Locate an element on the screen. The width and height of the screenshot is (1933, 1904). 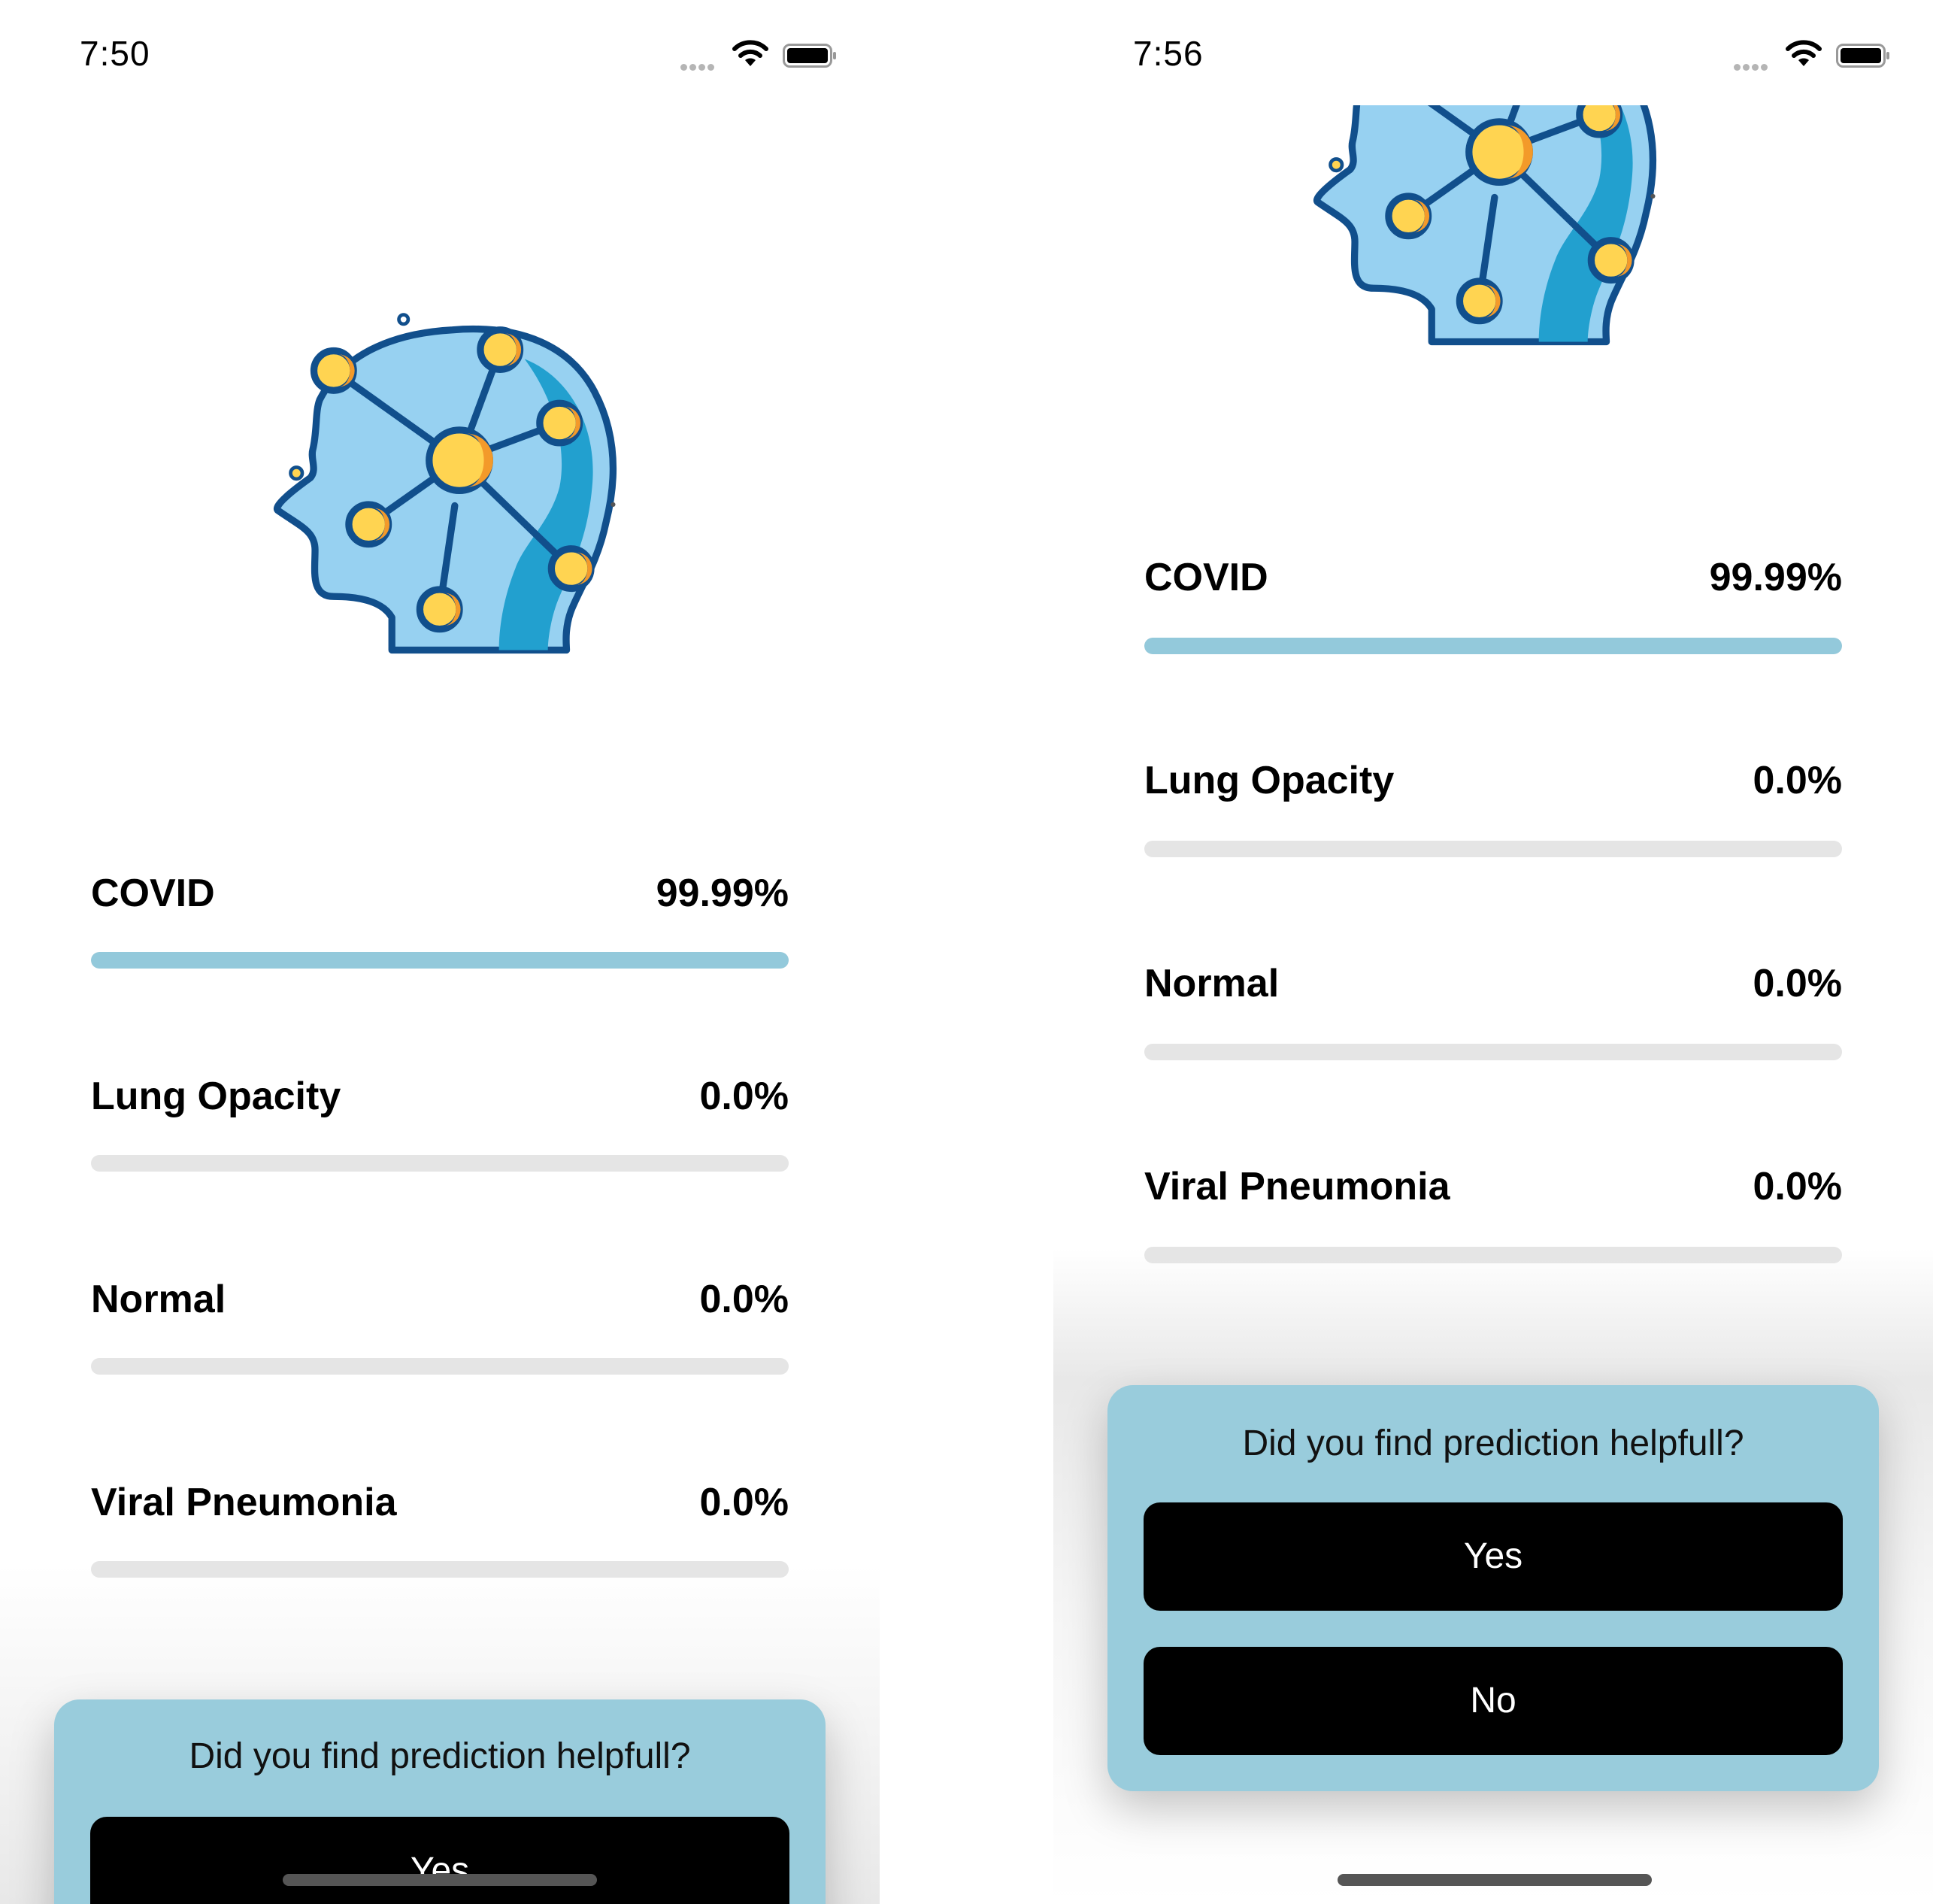
status-bar: 7:56 is located at coordinates (1493, 52).